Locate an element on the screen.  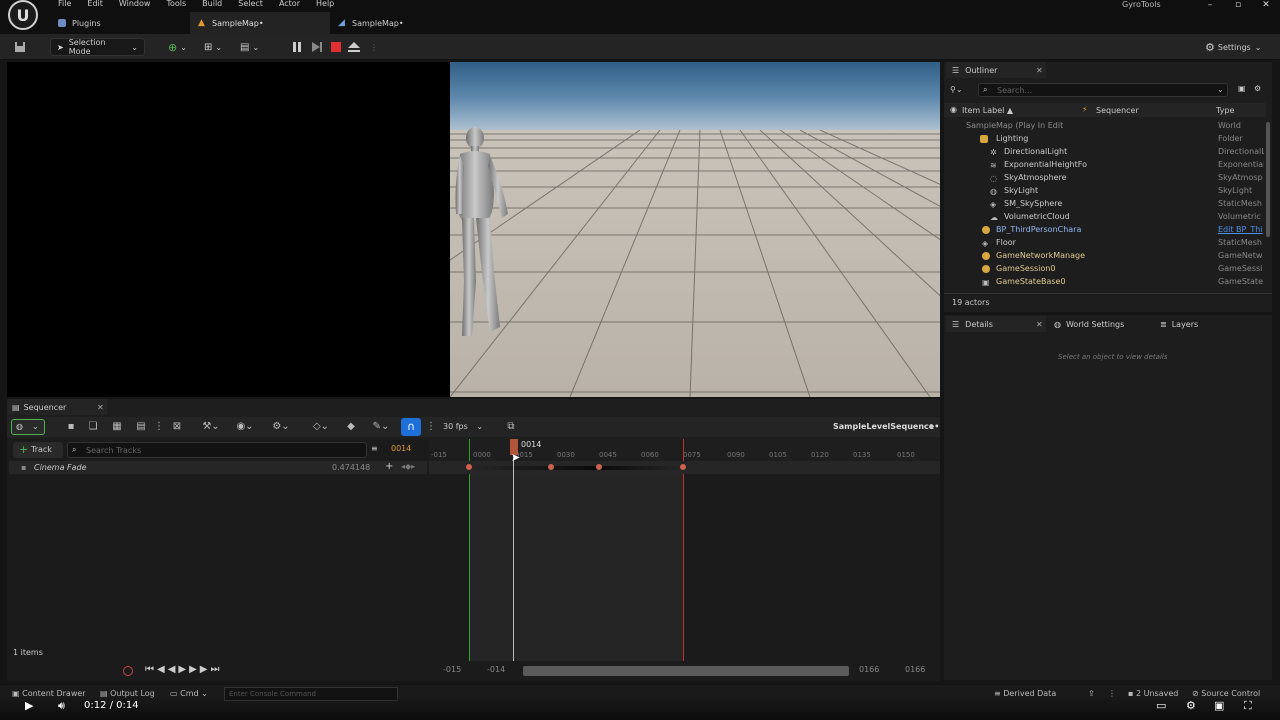
mannequin-character is located at coordinates (485, 232).